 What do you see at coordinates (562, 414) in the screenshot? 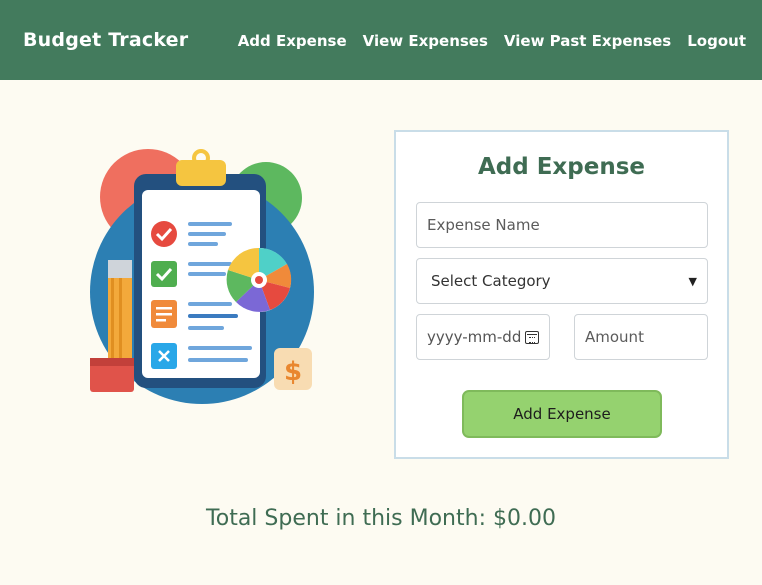
I see `add-expense-button: Add Expense` at bounding box center [562, 414].